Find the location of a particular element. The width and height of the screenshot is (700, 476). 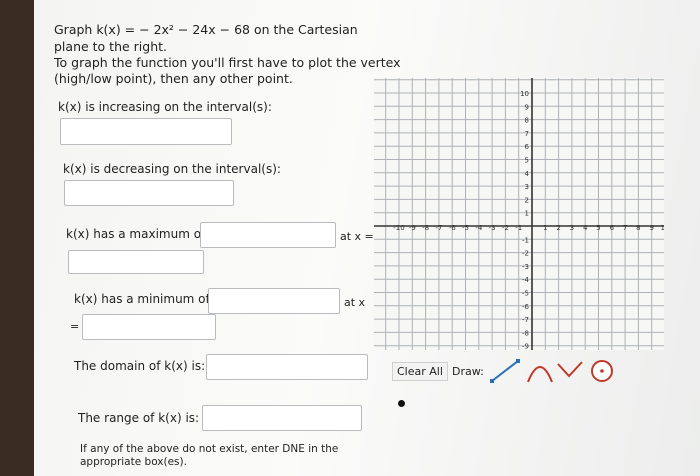

minimum-equals-sign: = is located at coordinates (75, 326).